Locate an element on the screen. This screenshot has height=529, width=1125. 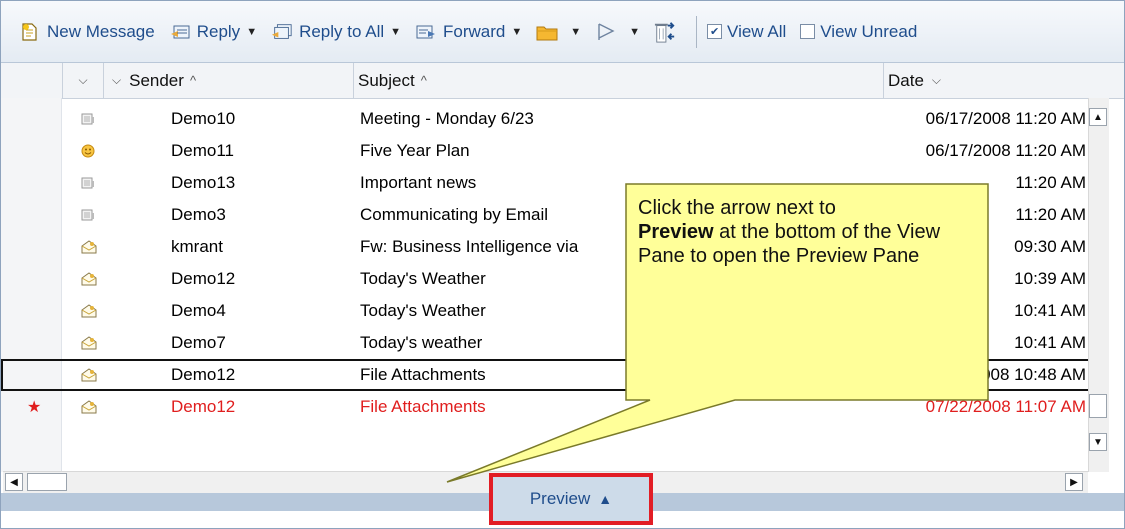
header-date-label: Date is located at coordinates (906, 80).